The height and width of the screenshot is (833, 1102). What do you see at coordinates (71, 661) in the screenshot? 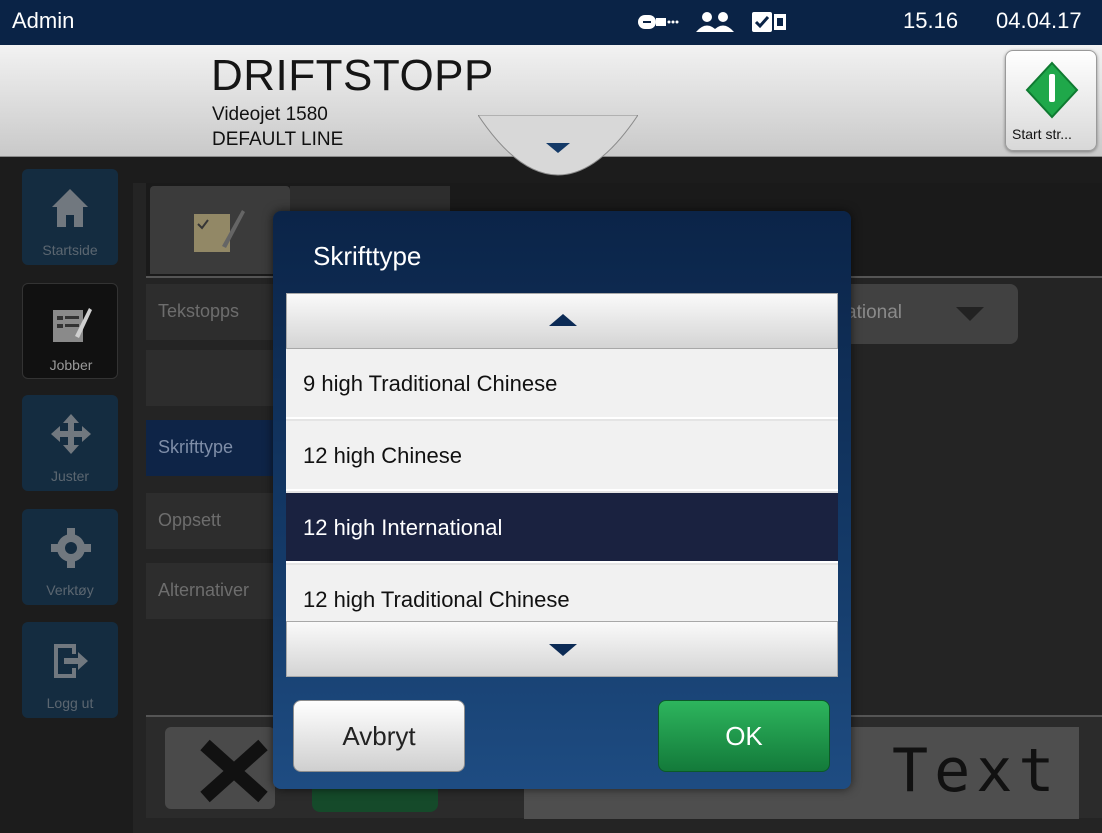
I see `logout-icon` at bounding box center [71, 661].